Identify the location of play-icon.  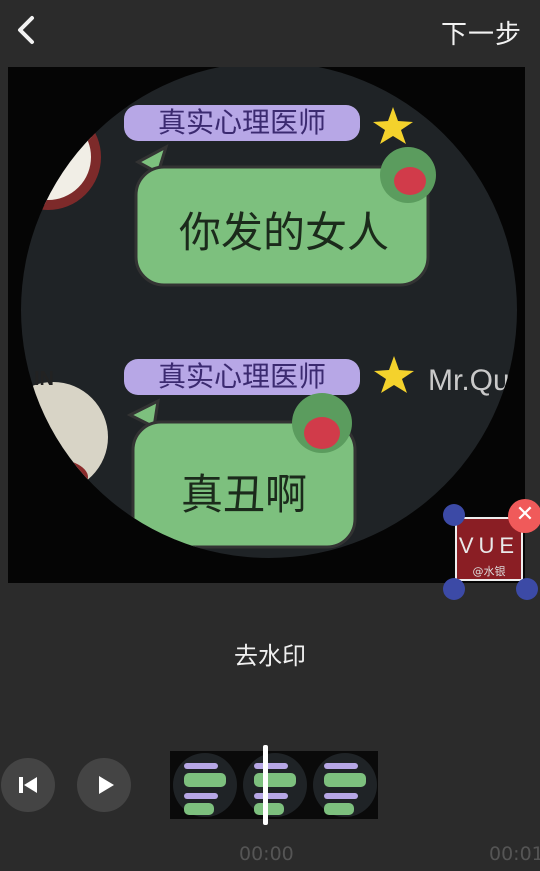
(106, 785).